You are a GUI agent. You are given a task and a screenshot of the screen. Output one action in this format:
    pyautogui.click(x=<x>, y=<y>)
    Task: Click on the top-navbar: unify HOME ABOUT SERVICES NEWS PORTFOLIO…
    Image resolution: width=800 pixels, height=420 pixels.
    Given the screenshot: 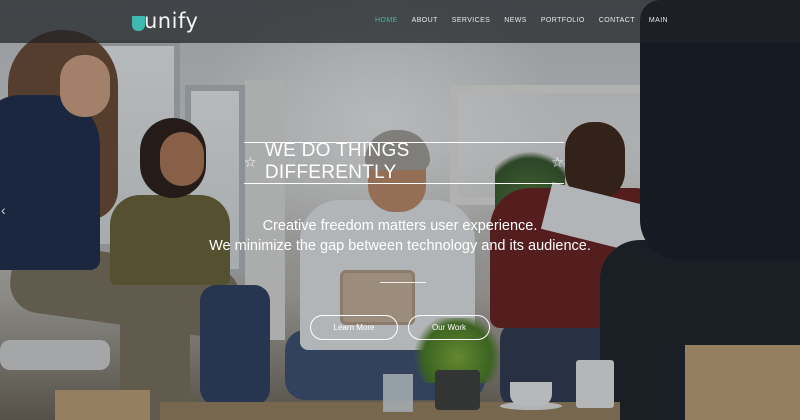 What is the action you would take?
    pyautogui.click(x=400, y=21)
    